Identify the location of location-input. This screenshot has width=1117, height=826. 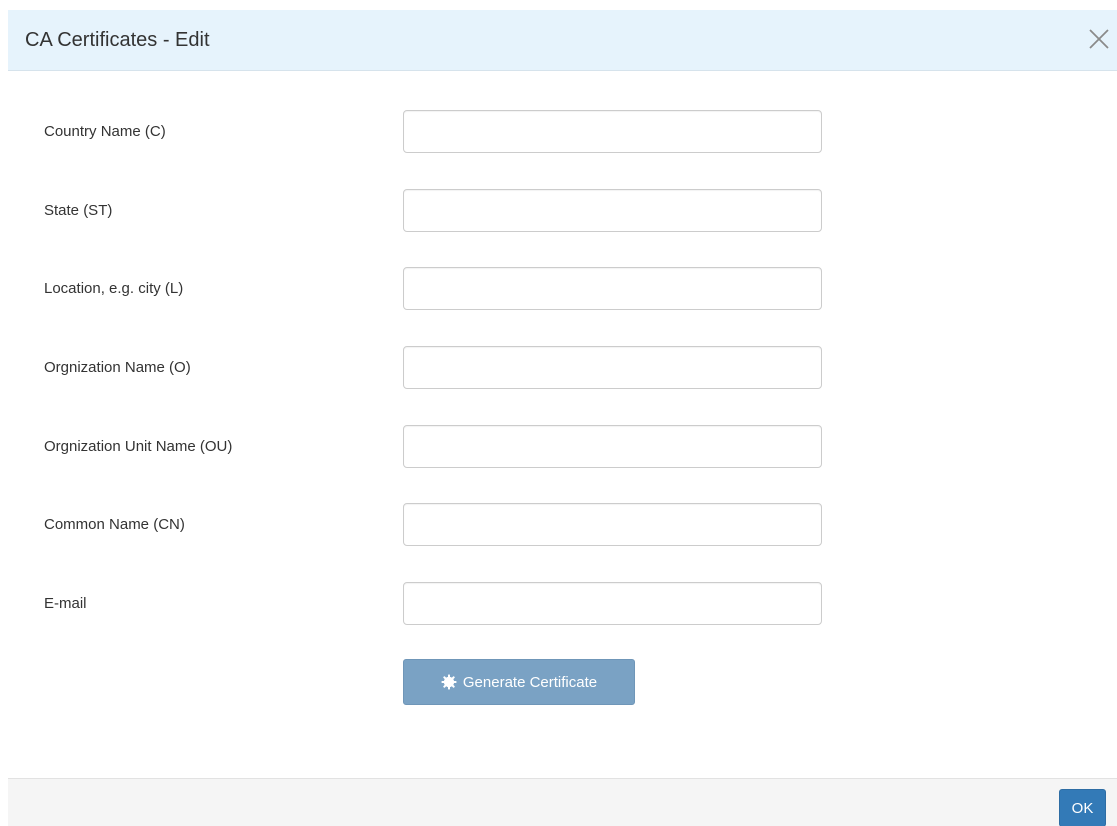
(612, 288).